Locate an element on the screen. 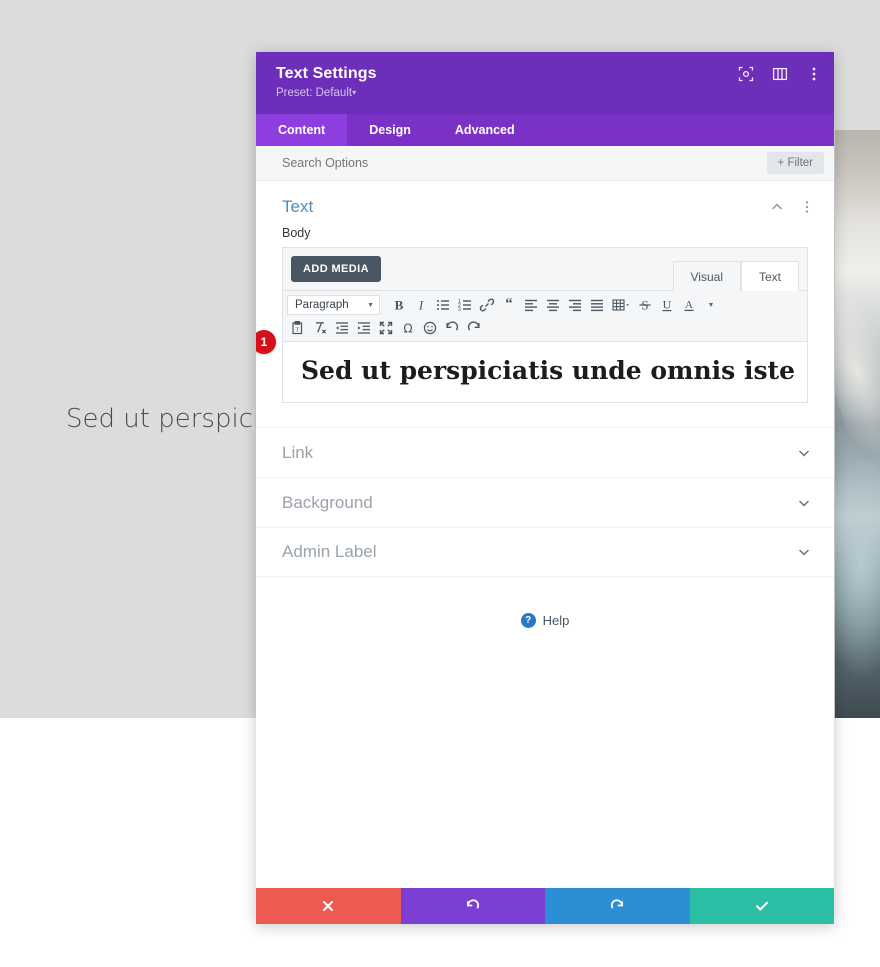 The height and width of the screenshot is (967, 880). toolbar-row-2: T Ω is located at coordinates (545, 328).